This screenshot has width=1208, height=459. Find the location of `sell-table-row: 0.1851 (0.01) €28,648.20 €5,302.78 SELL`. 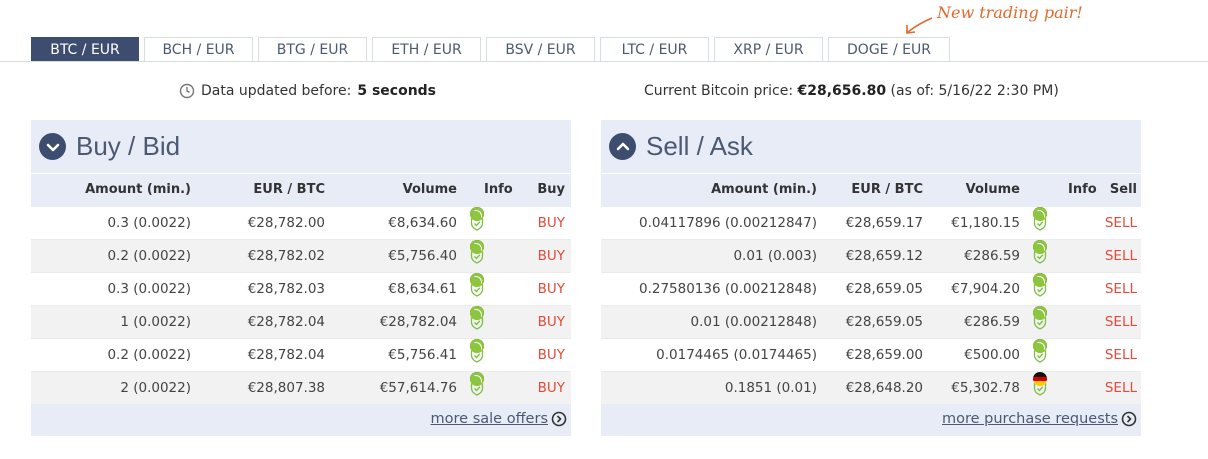

sell-table-row: 0.1851 (0.01) €28,648.20 €5,302.78 SELL is located at coordinates (871, 387).